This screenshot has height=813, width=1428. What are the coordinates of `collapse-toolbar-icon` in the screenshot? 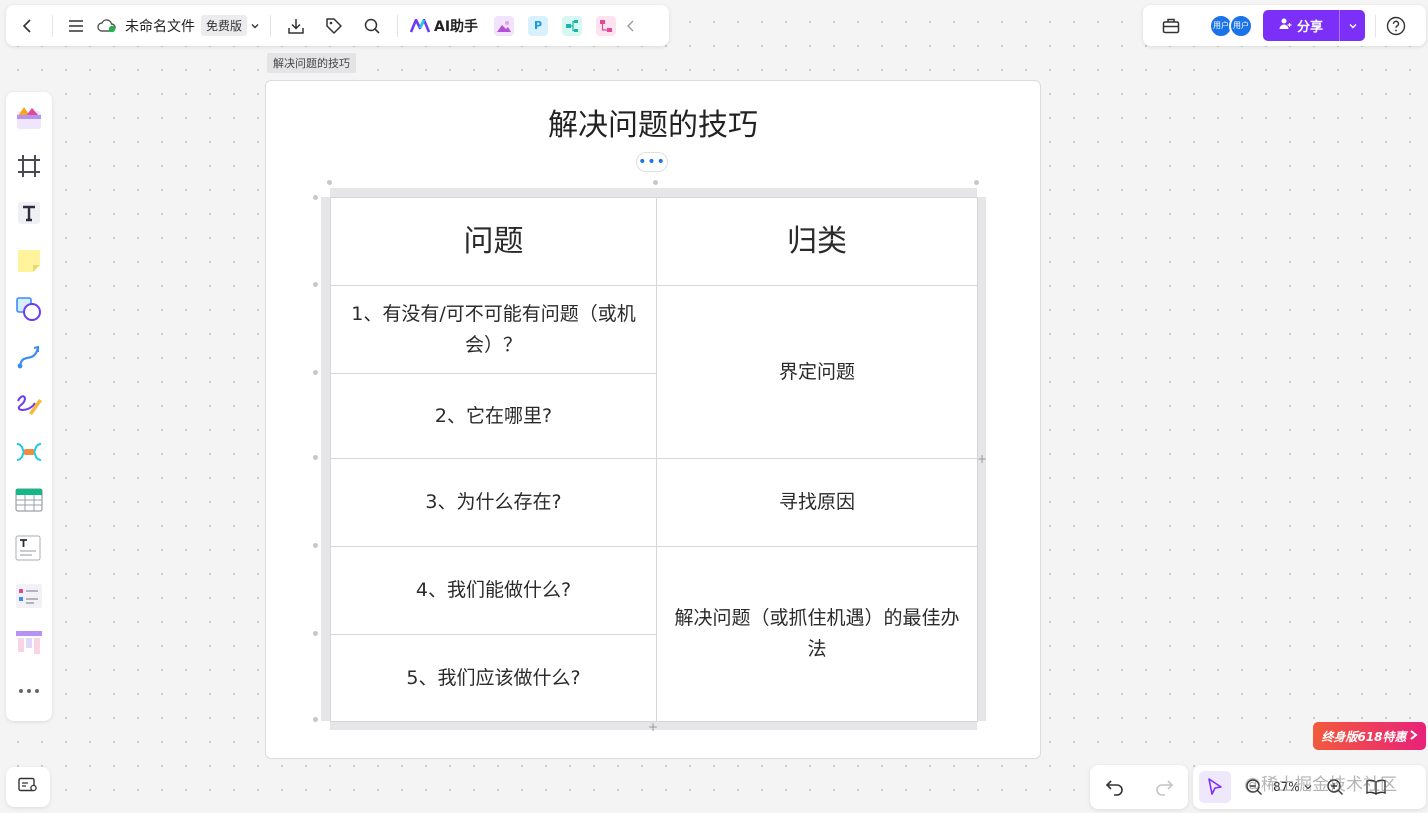 It's located at (631, 26).